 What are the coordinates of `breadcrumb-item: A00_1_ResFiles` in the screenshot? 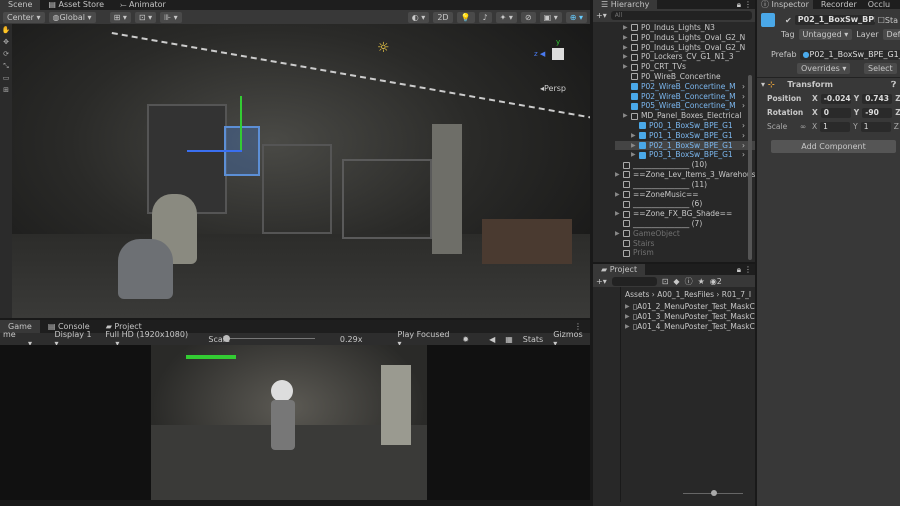 It's located at (685, 294).